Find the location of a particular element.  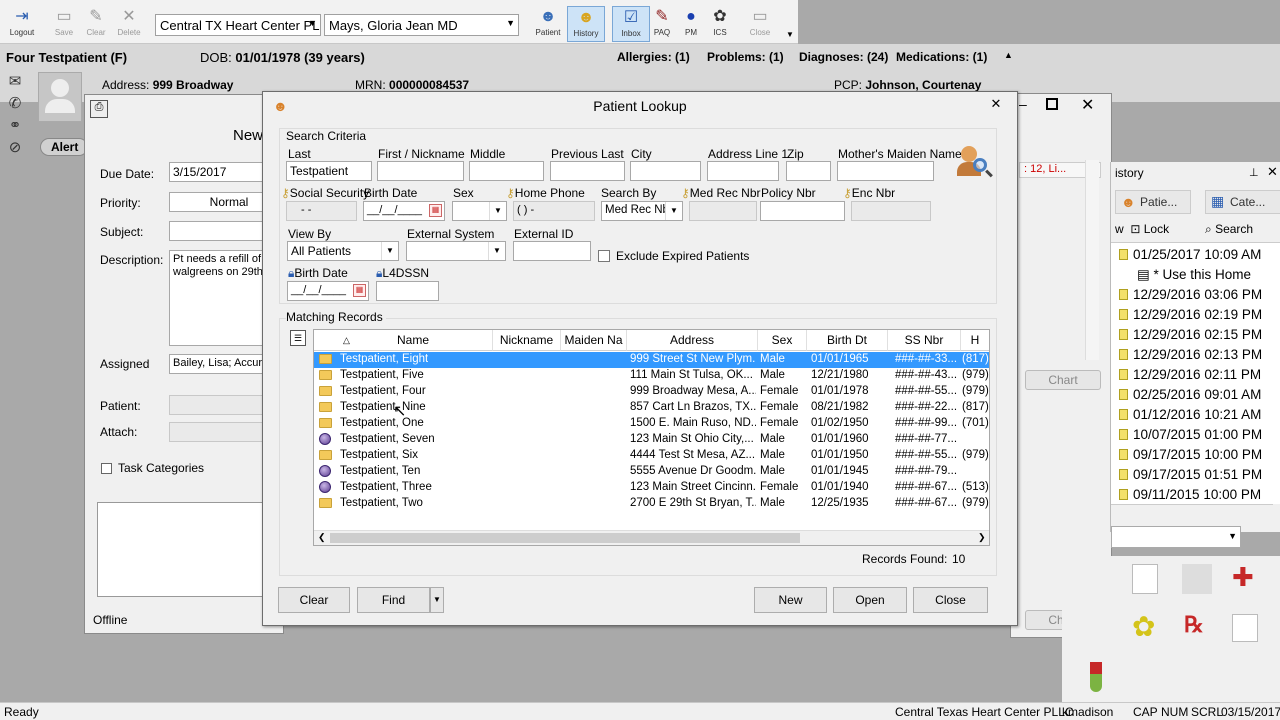

zip-input is located at coordinates (808, 171).